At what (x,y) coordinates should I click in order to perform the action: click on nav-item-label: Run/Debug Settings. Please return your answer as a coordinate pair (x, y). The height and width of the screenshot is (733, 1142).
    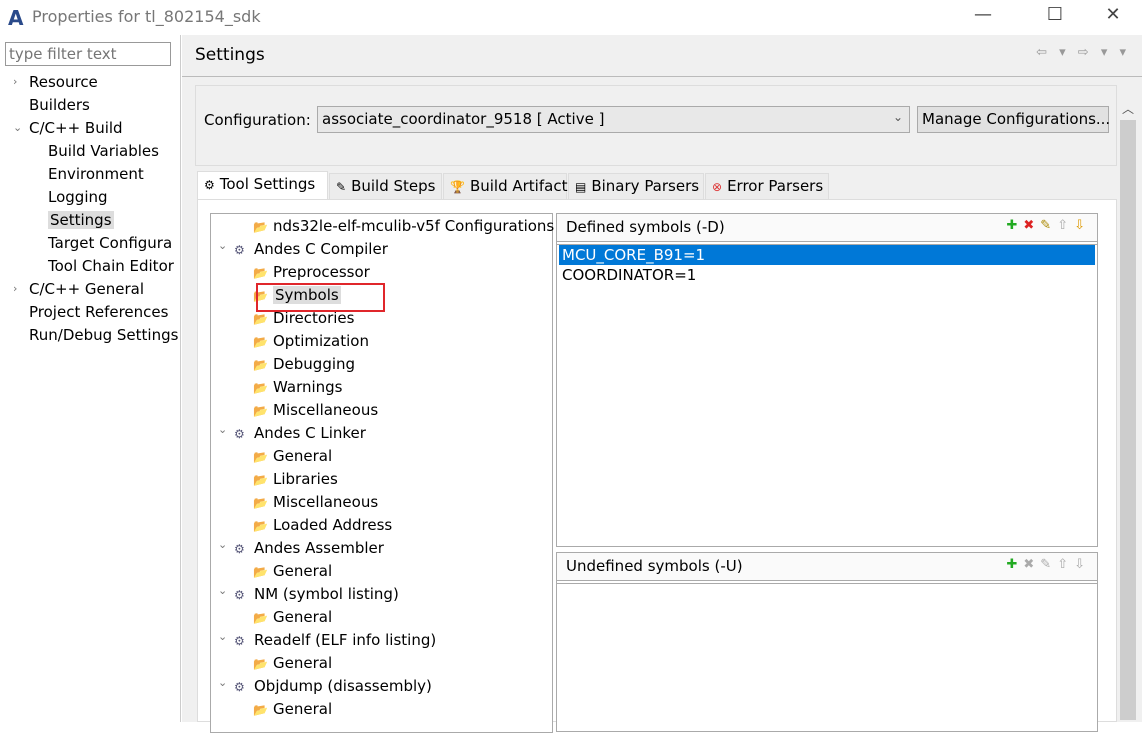
    Looking at the image, I should click on (104, 335).